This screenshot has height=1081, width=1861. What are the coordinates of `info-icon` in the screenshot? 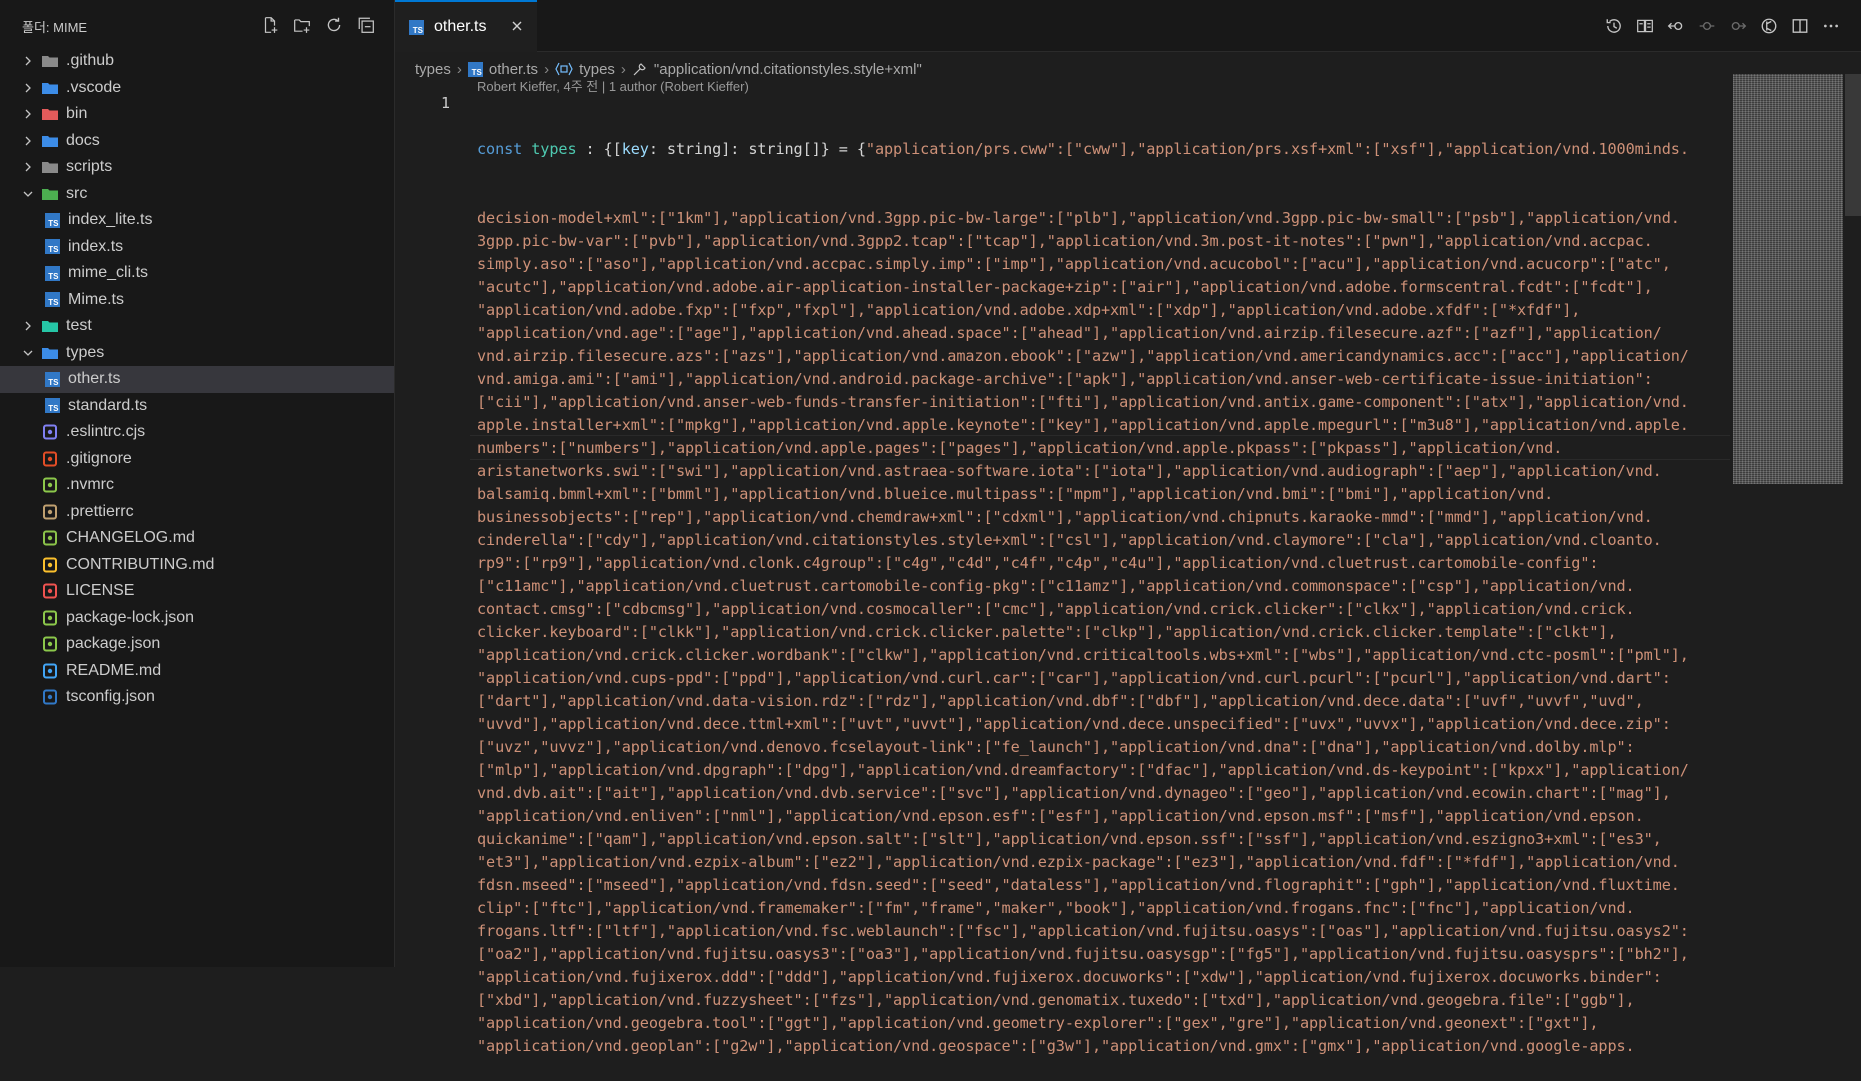 It's located at (50, 671).